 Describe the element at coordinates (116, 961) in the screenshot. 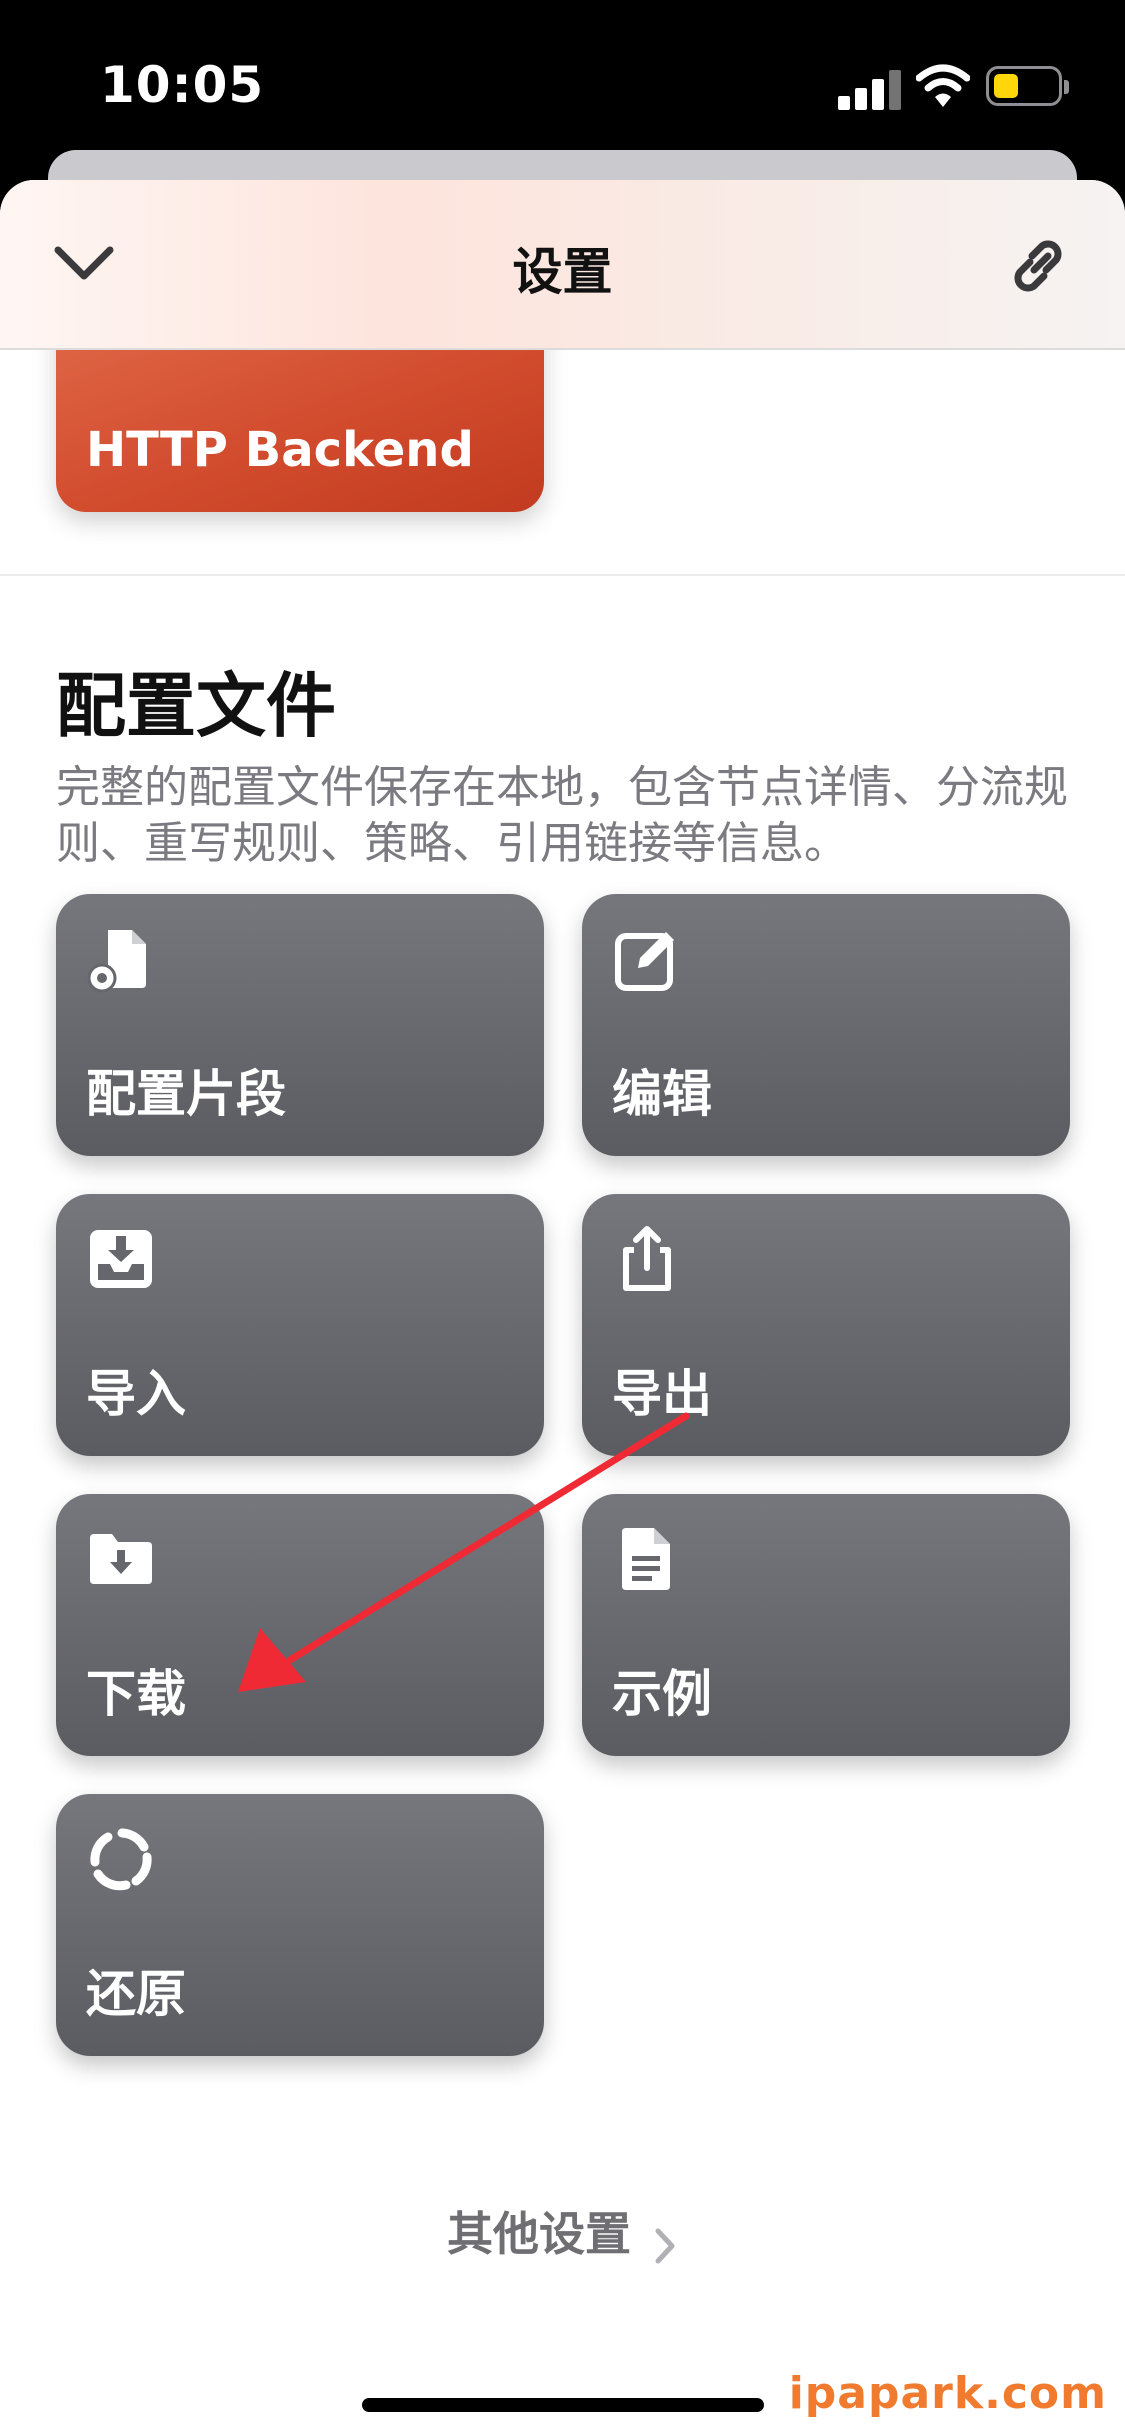

I see `file-gear-icon` at that location.